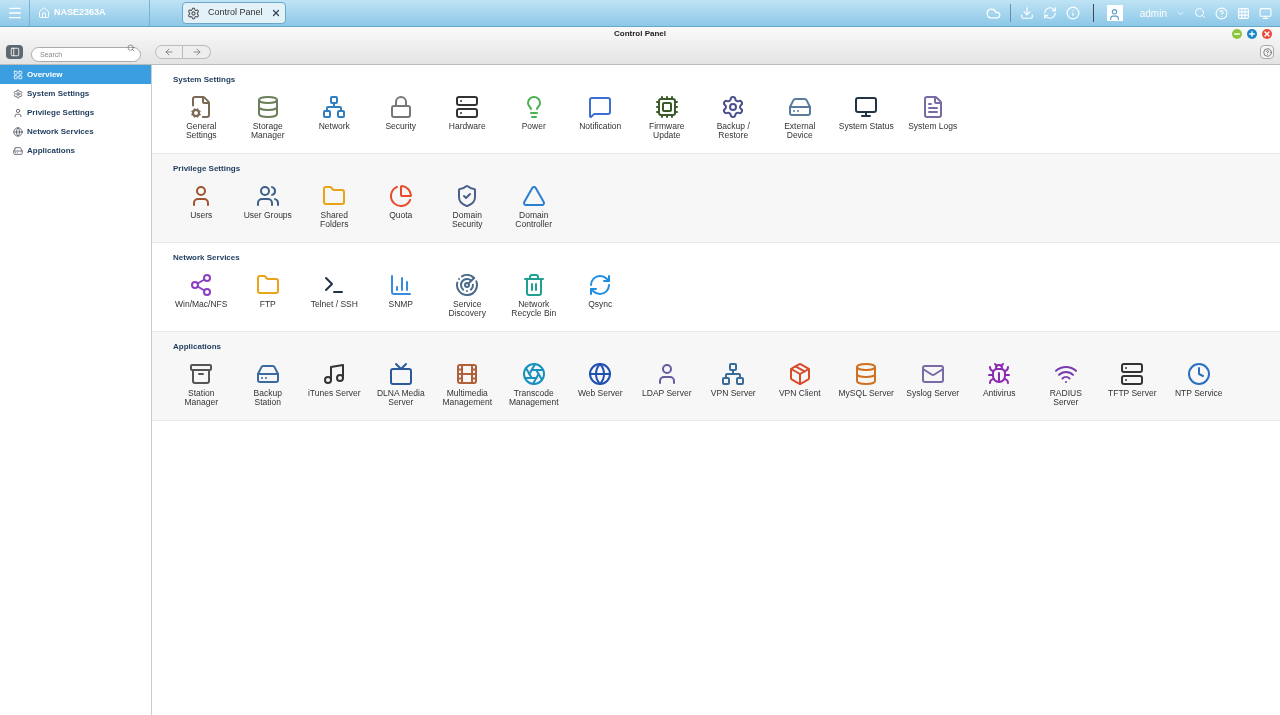 This screenshot has height=715, width=1280. Describe the element at coordinates (467, 295) in the screenshot. I see `app-launcher: Service Discovery` at that location.